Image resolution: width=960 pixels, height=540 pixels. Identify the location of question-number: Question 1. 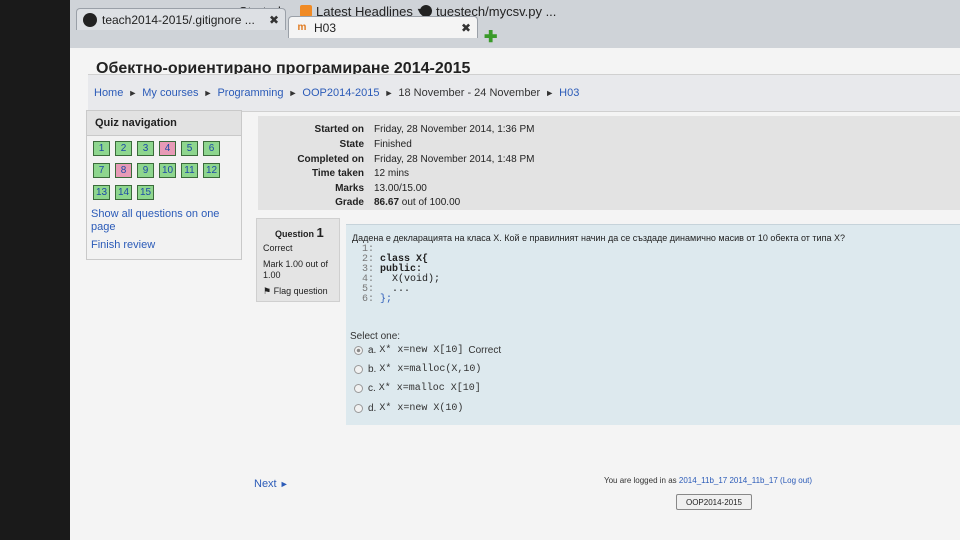
(299, 232).